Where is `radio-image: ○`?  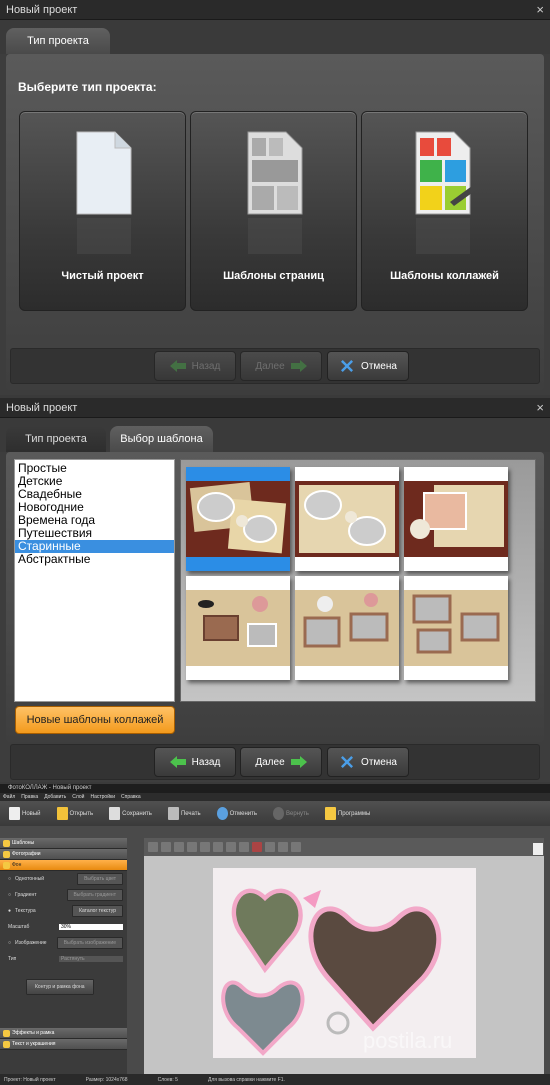 radio-image: ○ is located at coordinates (9, 943).